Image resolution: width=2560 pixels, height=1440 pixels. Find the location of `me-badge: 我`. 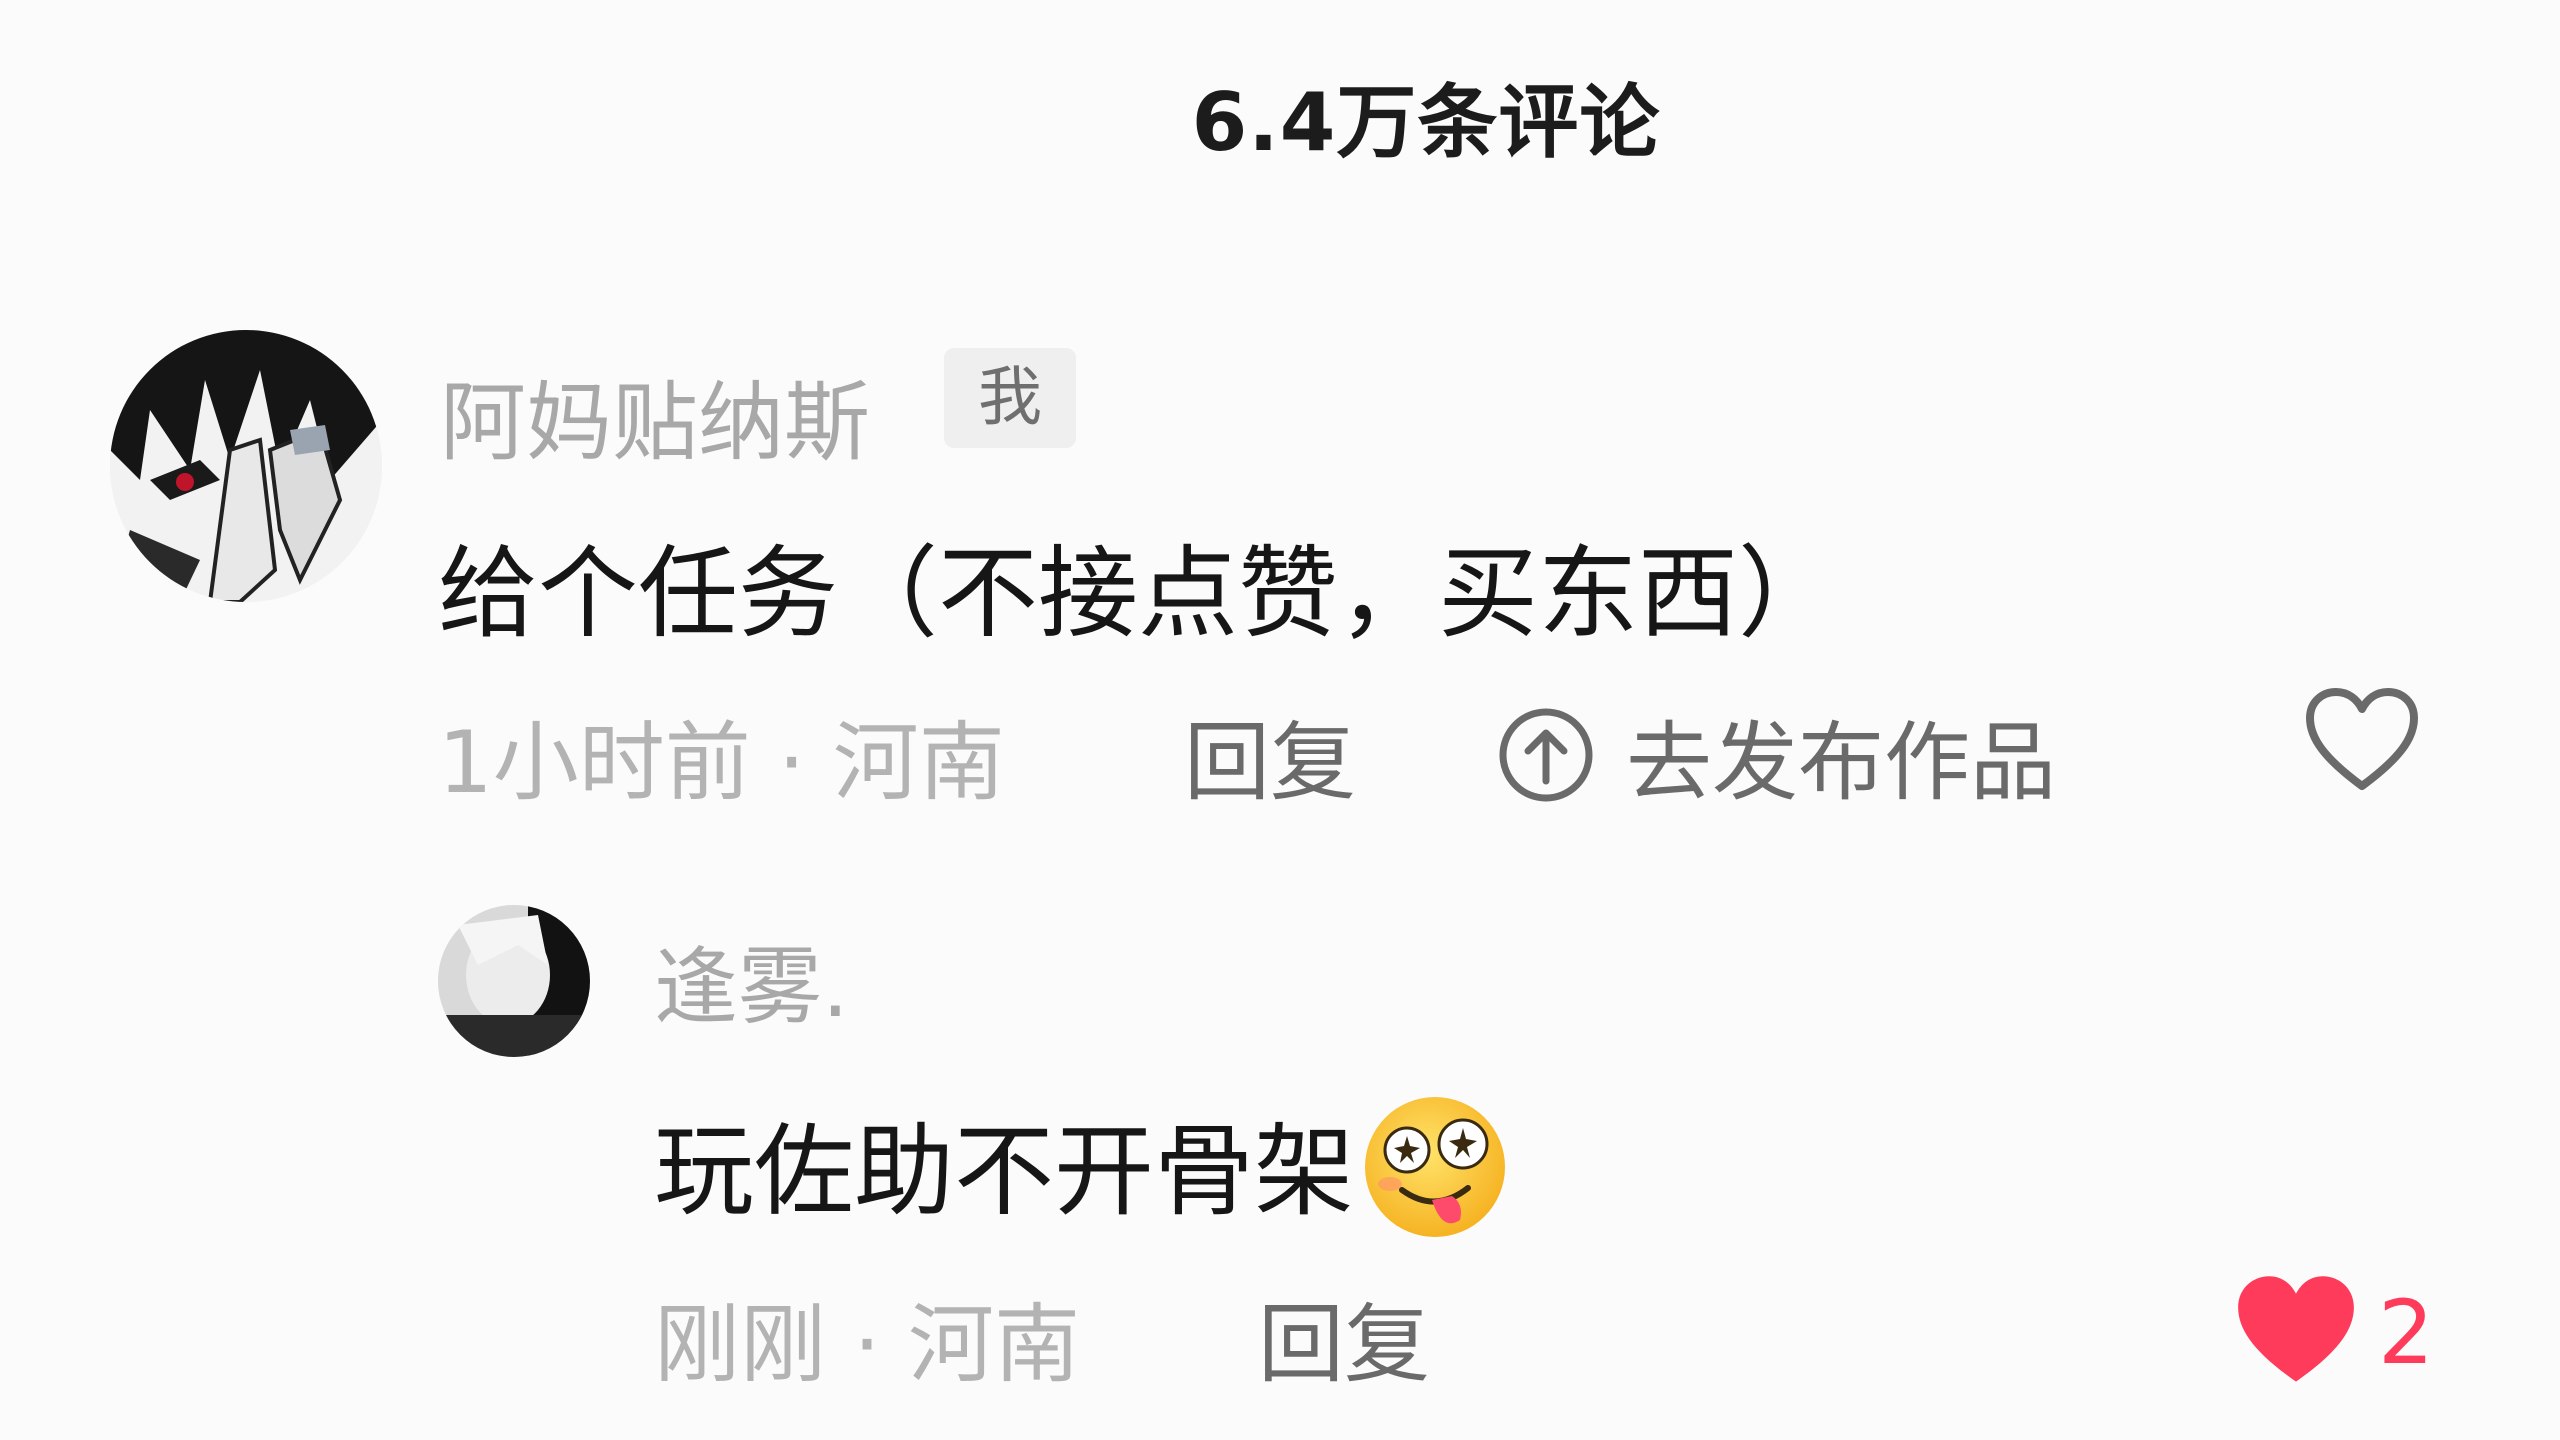

me-badge: 我 is located at coordinates (1010, 398).